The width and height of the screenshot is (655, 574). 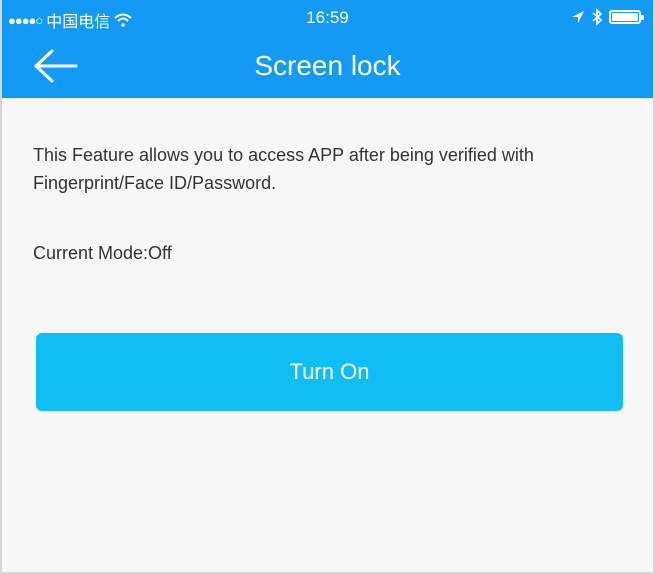 I want to click on page-title: Screen lock, so click(x=327, y=65).